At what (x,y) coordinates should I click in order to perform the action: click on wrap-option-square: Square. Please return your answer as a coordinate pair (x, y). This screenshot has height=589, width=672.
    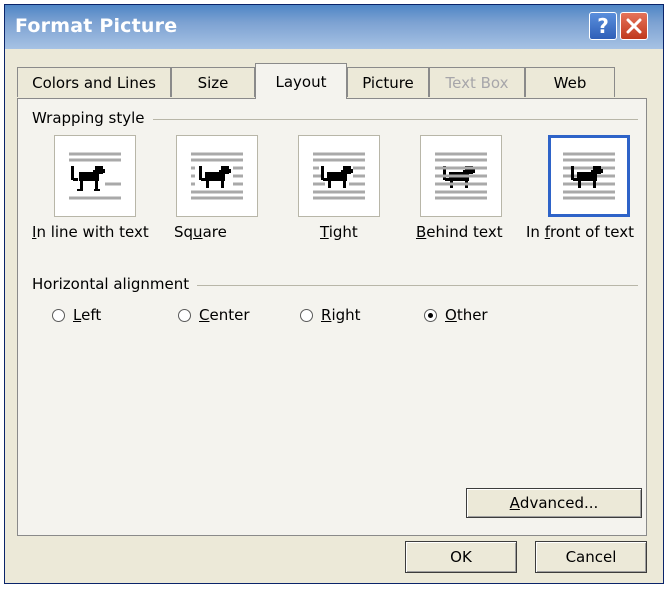
    Looking at the image, I should click on (213, 189).